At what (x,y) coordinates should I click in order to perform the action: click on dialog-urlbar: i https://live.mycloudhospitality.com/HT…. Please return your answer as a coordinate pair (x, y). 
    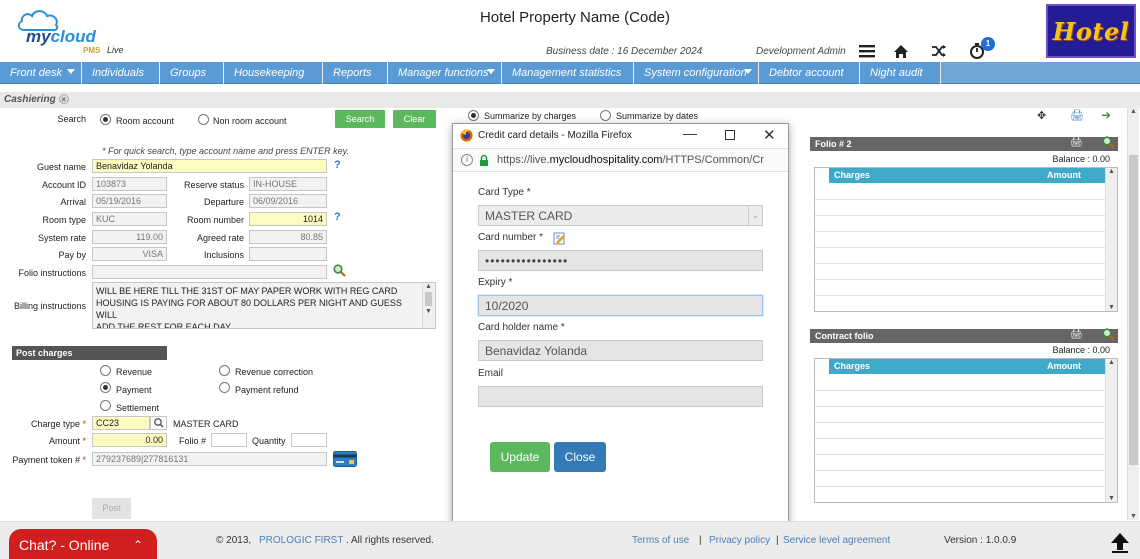
    Looking at the image, I should click on (620, 160).